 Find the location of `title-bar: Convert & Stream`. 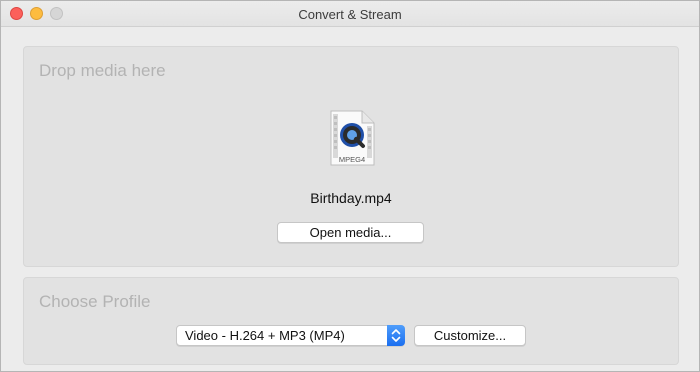

title-bar: Convert & Stream is located at coordinates (350, 14).